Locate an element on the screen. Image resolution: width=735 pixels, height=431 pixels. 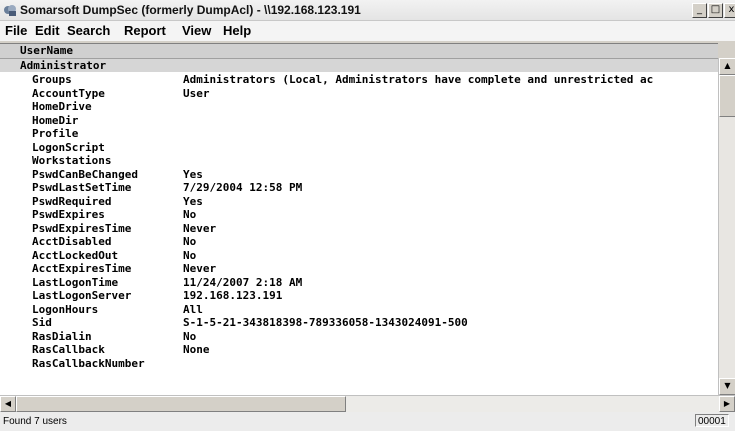
table-row: PswdLastSetTime 7/29/2004 12:58 PM is located at coordinates (359, 188).